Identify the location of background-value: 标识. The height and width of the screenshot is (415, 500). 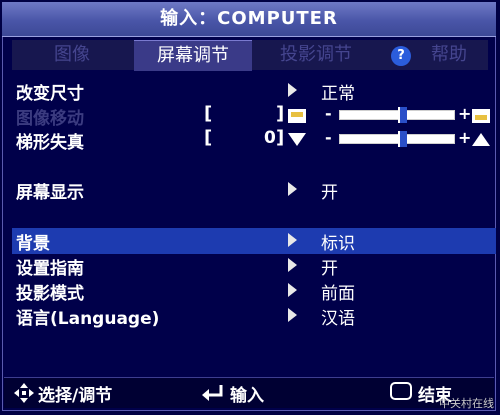
(338, 244).